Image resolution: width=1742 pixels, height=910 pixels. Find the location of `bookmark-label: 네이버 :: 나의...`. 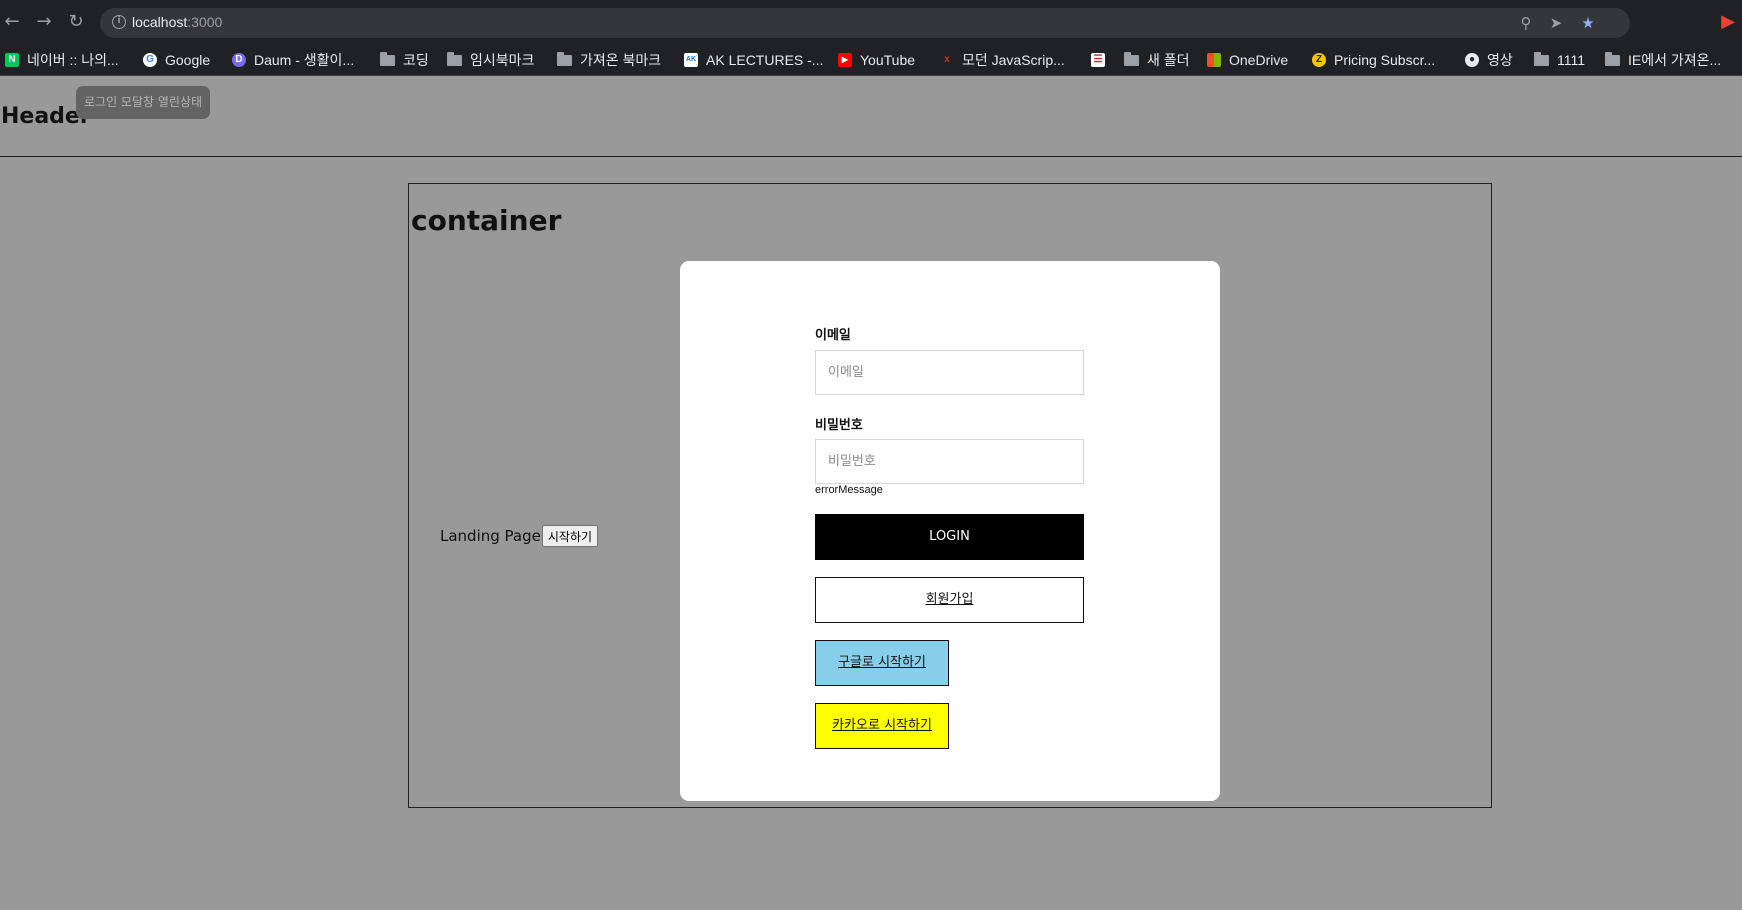

bookmark-label: 네이버 :: 나의... is located at coordinates (73, 60).